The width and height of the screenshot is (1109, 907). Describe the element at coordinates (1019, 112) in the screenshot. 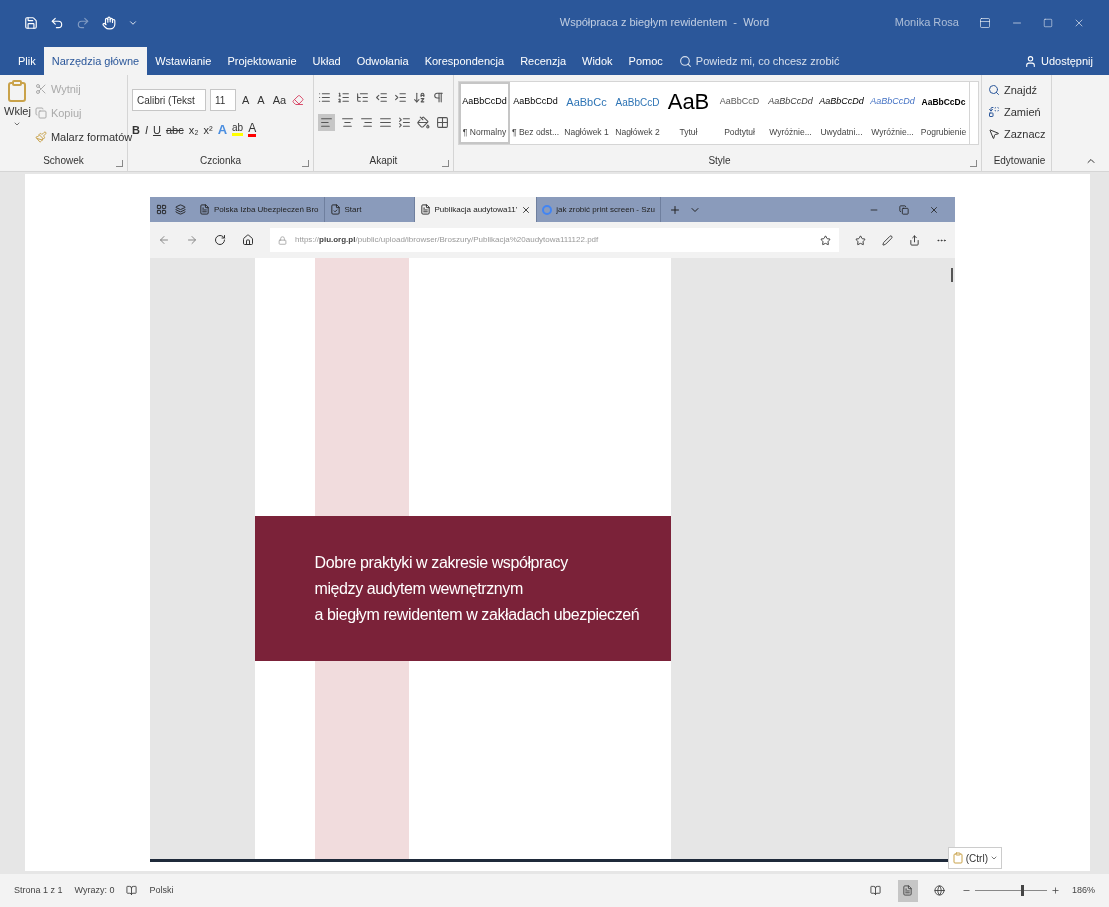

I see `editing-button: Zamień` at that location.